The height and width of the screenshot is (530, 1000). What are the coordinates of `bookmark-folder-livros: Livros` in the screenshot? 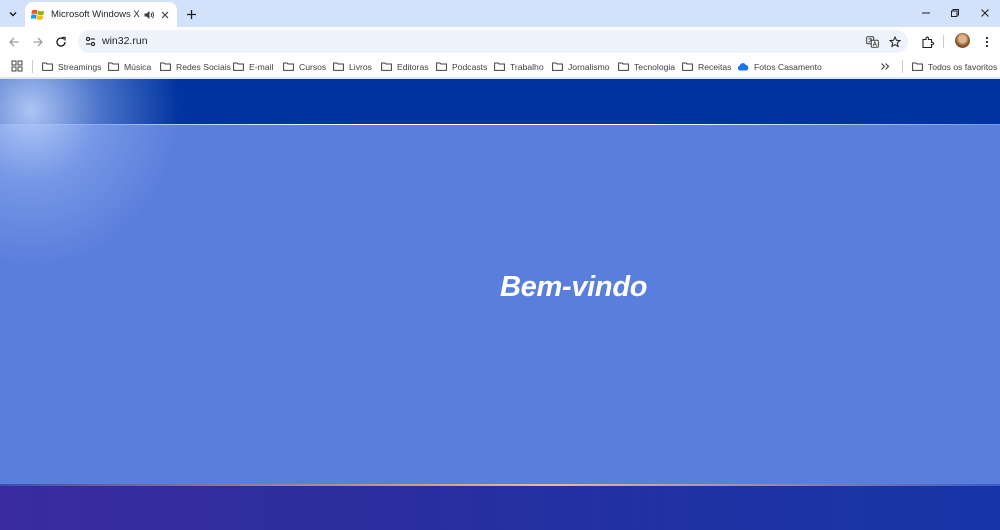 It's located at (352, 66).